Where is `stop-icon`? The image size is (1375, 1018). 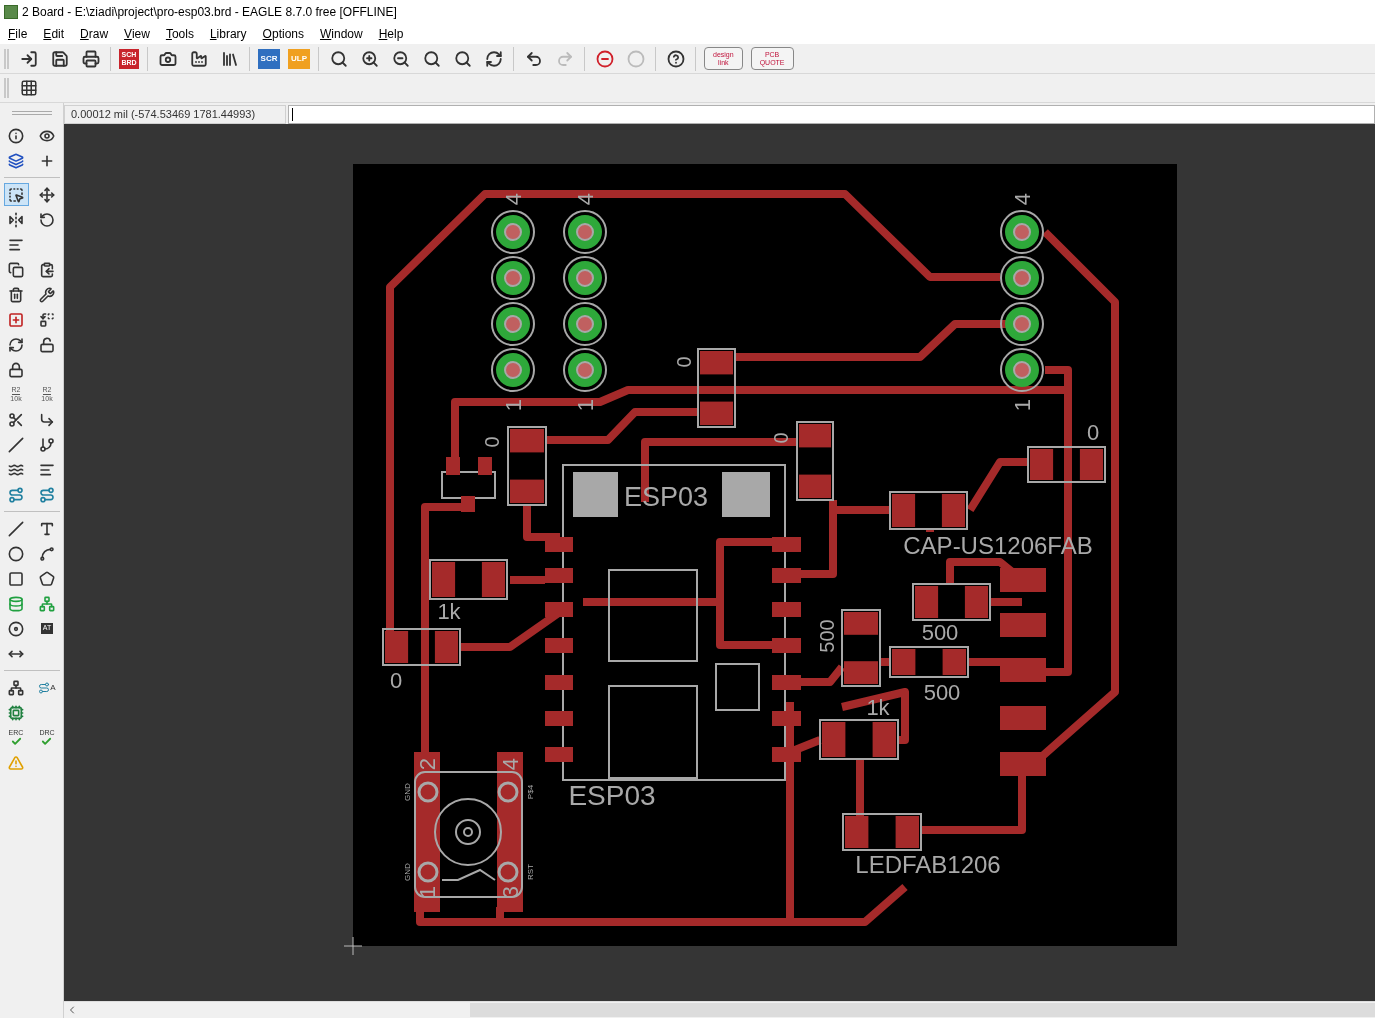 stop-icon is located at coordinates (604, 58).